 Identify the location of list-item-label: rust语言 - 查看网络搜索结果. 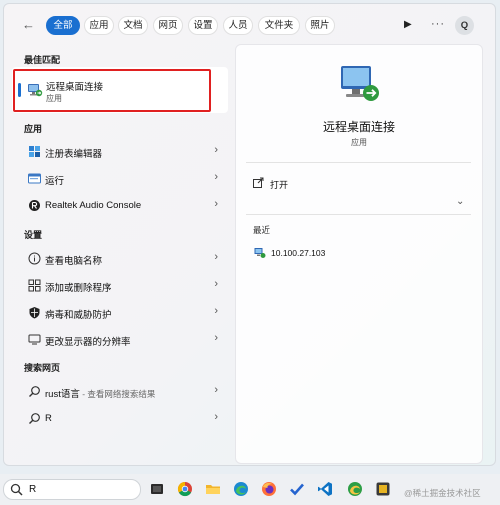
(100, 393).